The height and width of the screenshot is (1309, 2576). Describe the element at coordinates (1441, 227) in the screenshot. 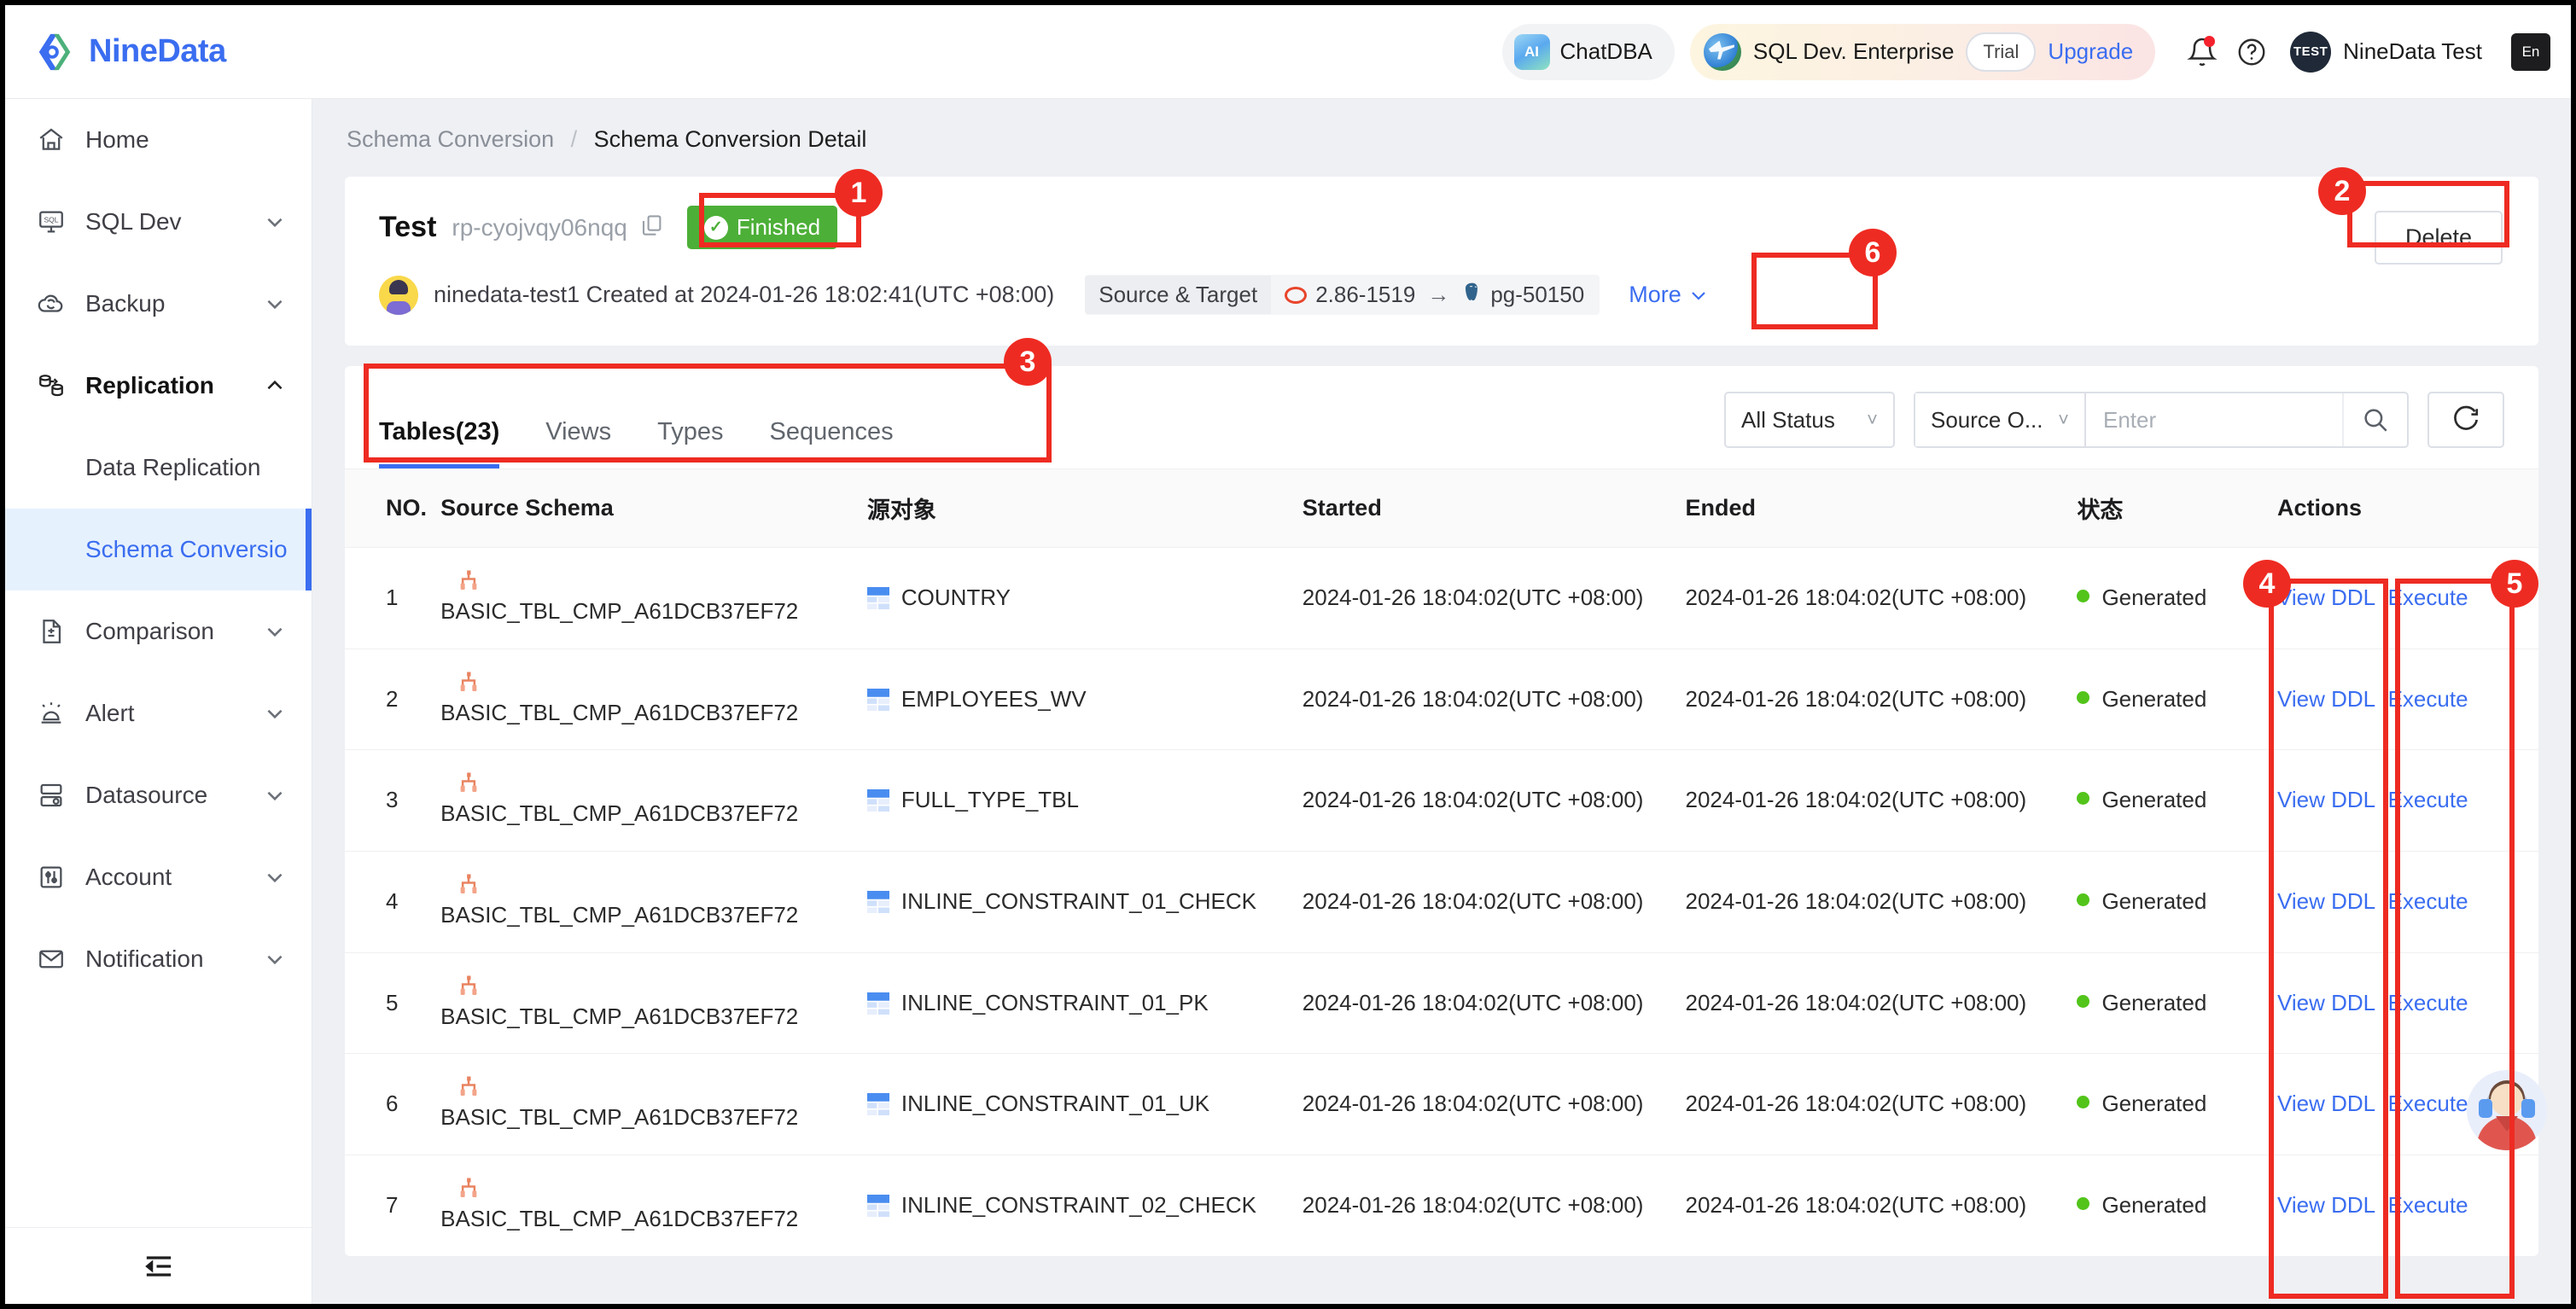

I see `task-title-row: Test rp-cyojvqy06nqq ✓ Finished` at that location.